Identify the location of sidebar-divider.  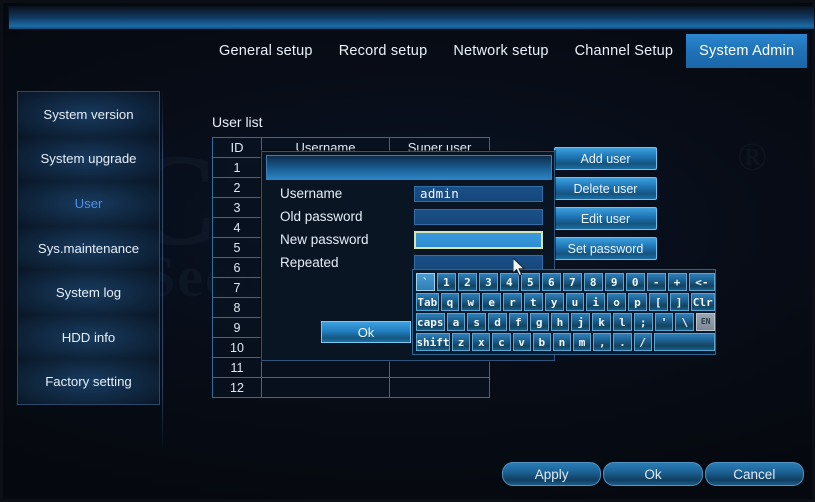
(162, 269).